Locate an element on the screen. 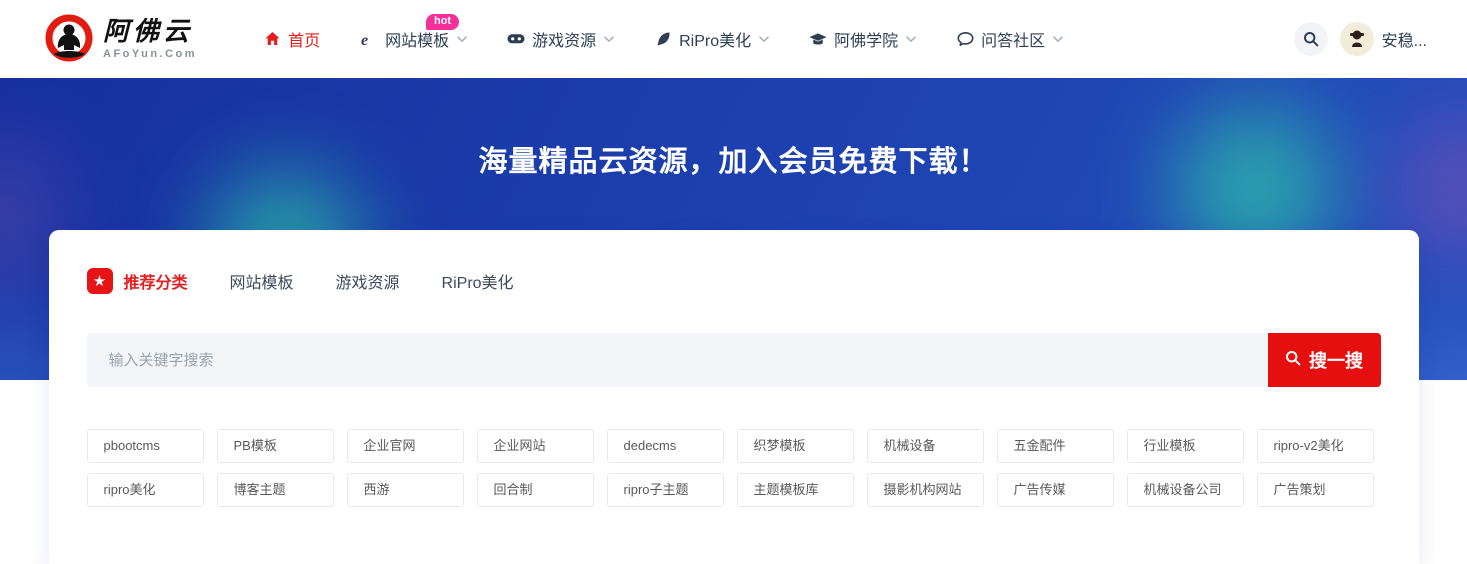 The height and width of the screenshot is (564, 1467). tab-label: 推荐分类 is located at coordinates (155, 283).